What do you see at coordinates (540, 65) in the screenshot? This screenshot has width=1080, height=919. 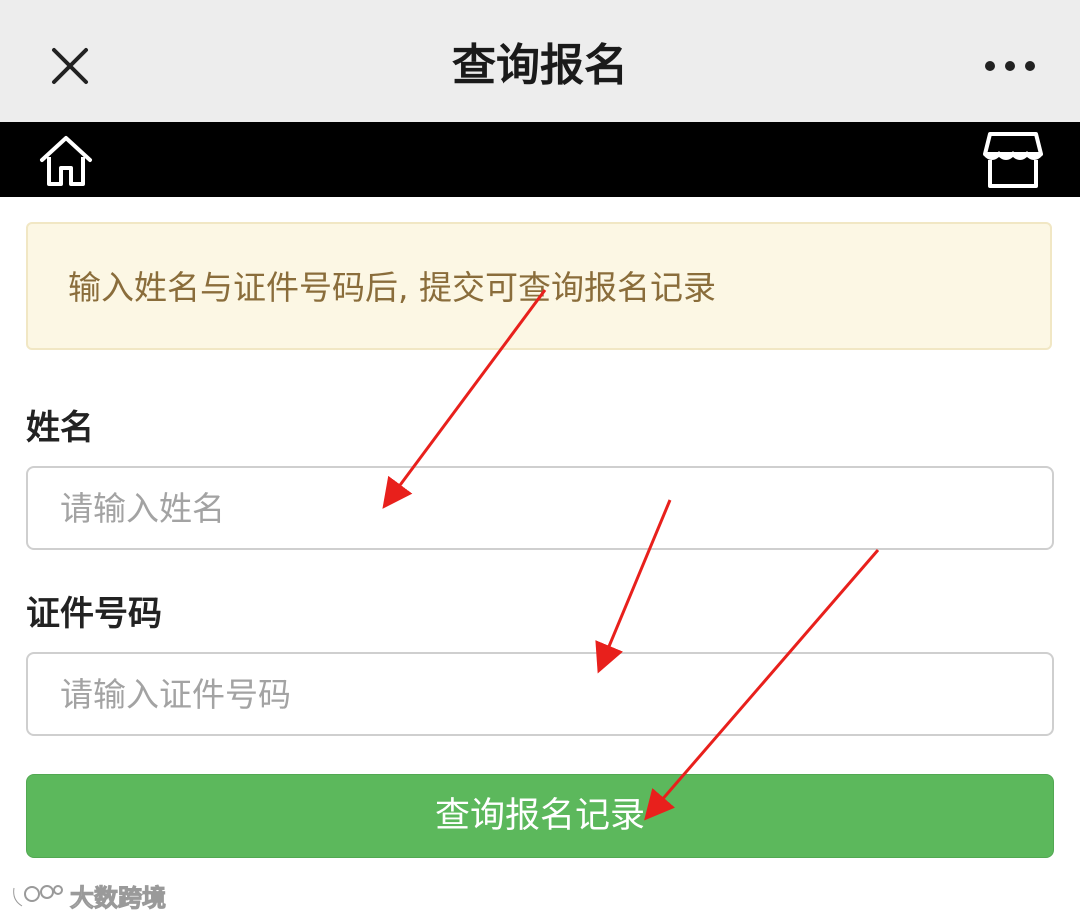 I see `page-title: 查询报名` at bounding box center [540, 65].